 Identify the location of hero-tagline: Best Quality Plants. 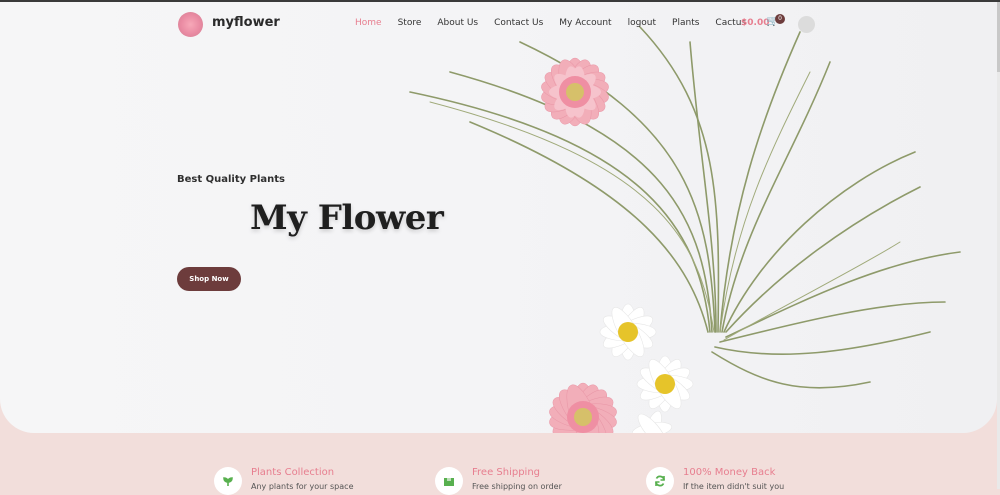
(231, 179).